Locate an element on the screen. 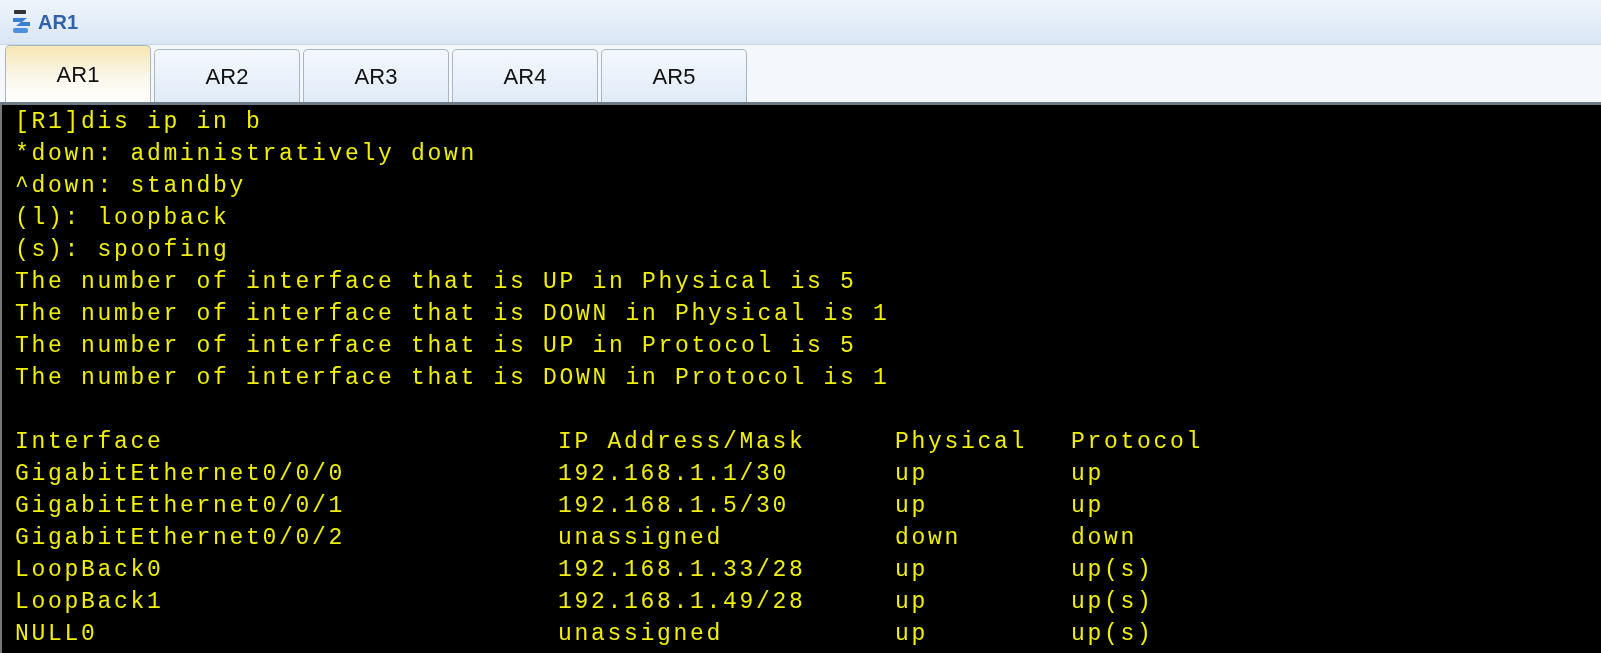 The image size is (1601, 653). console-line: (s): spoofing is located at coordinates (122, 250).